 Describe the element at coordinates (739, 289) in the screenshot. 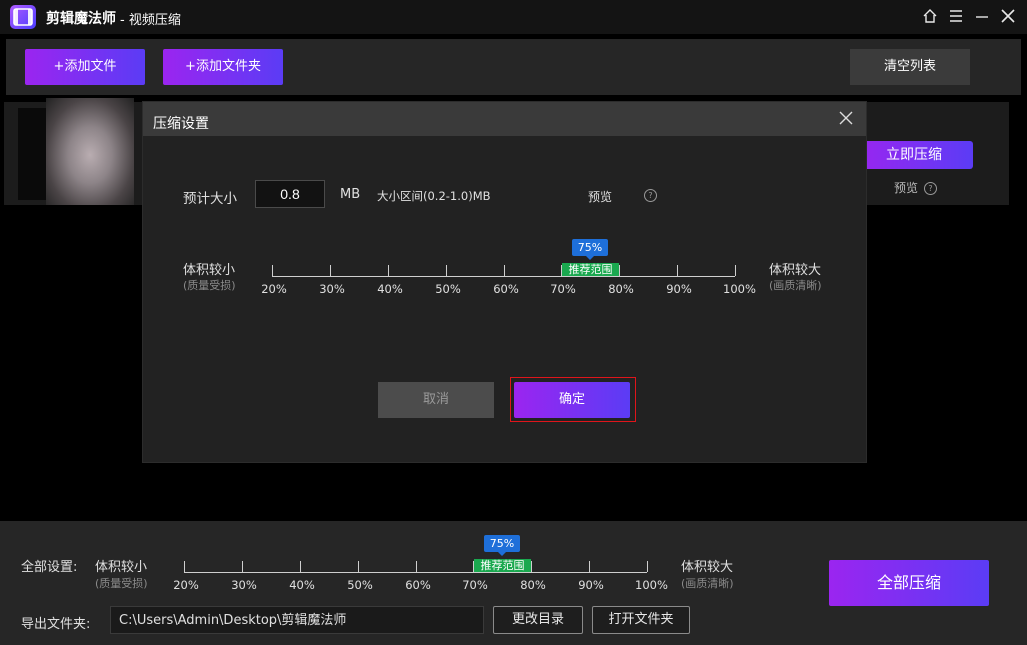

I see `dialog-slider-tick-label: 100%` at that location.